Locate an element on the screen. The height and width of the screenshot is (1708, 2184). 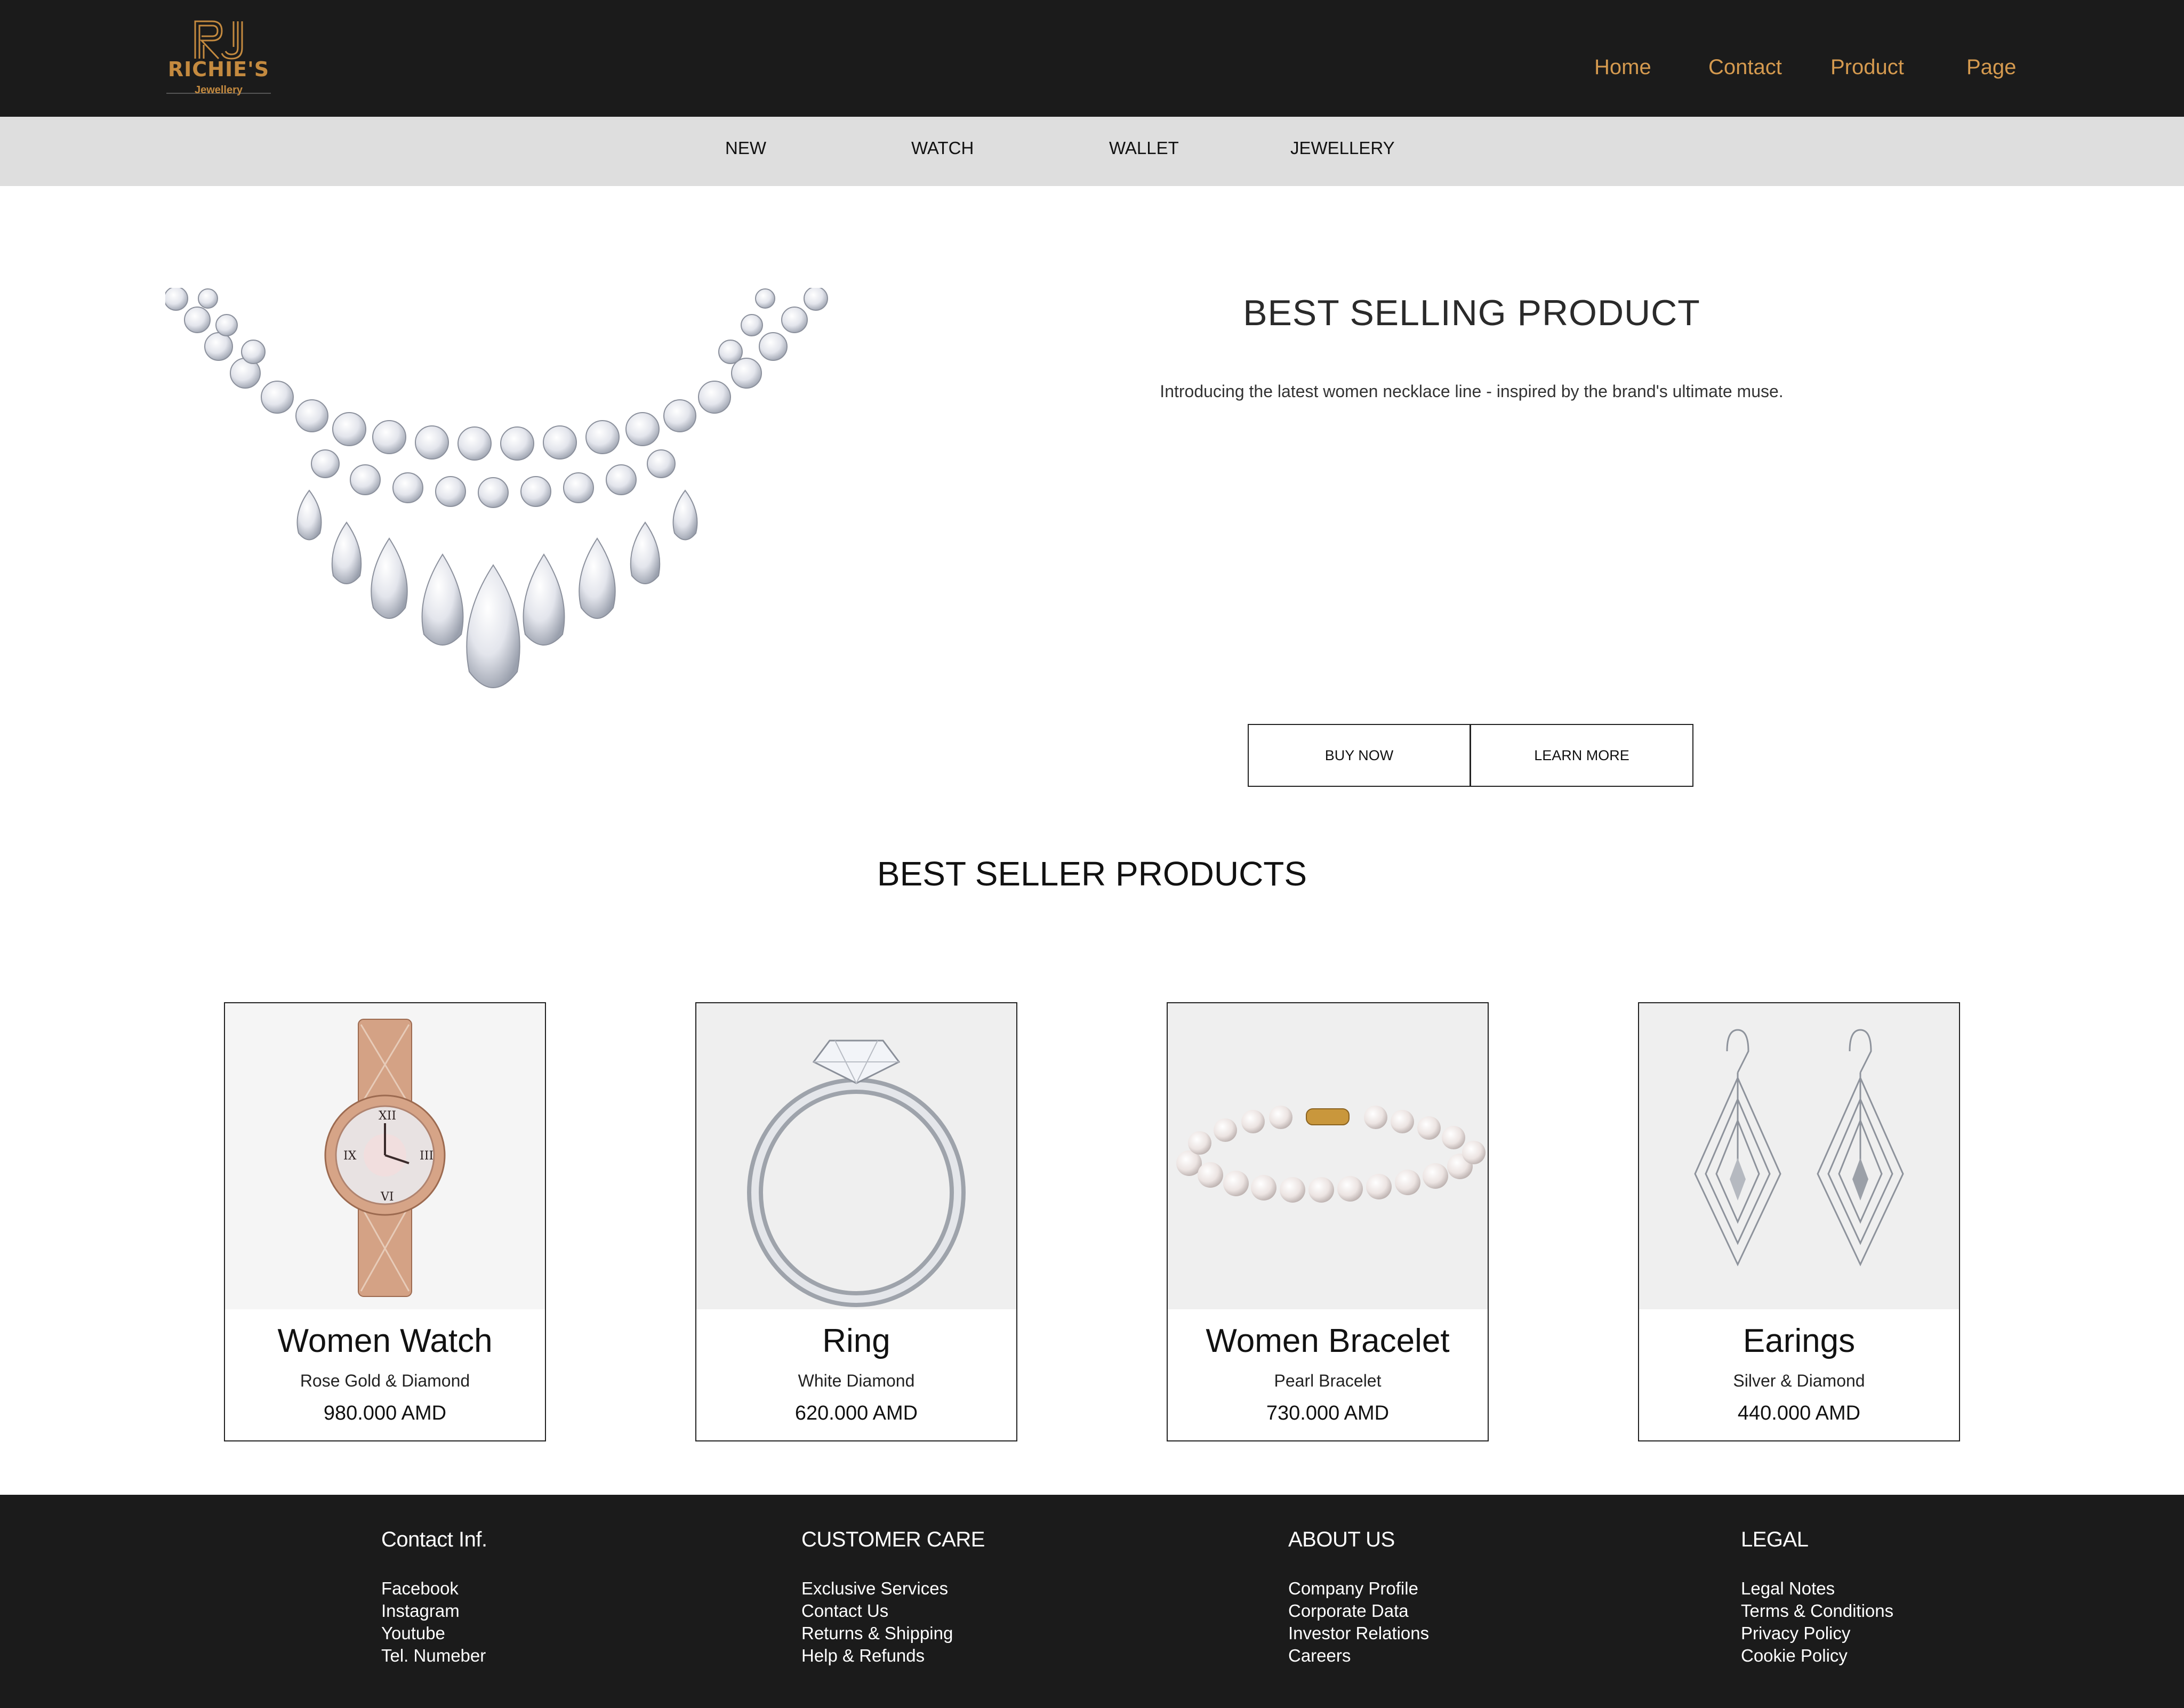
product-card-earrings: Earings Silver & Diamond 440.000 AMD is located at coordinates (1799, 1221).